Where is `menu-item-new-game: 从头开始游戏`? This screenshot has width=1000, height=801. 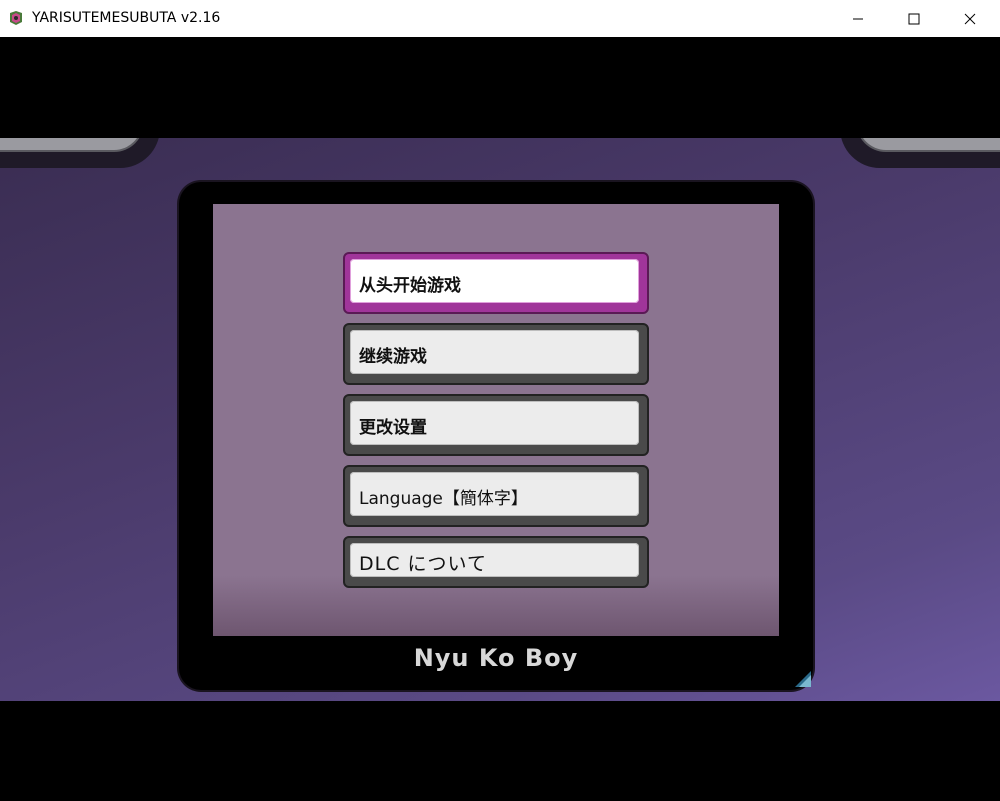
menu-item-new-game: 从头开始游戏 is located at coordinates (496, 283).